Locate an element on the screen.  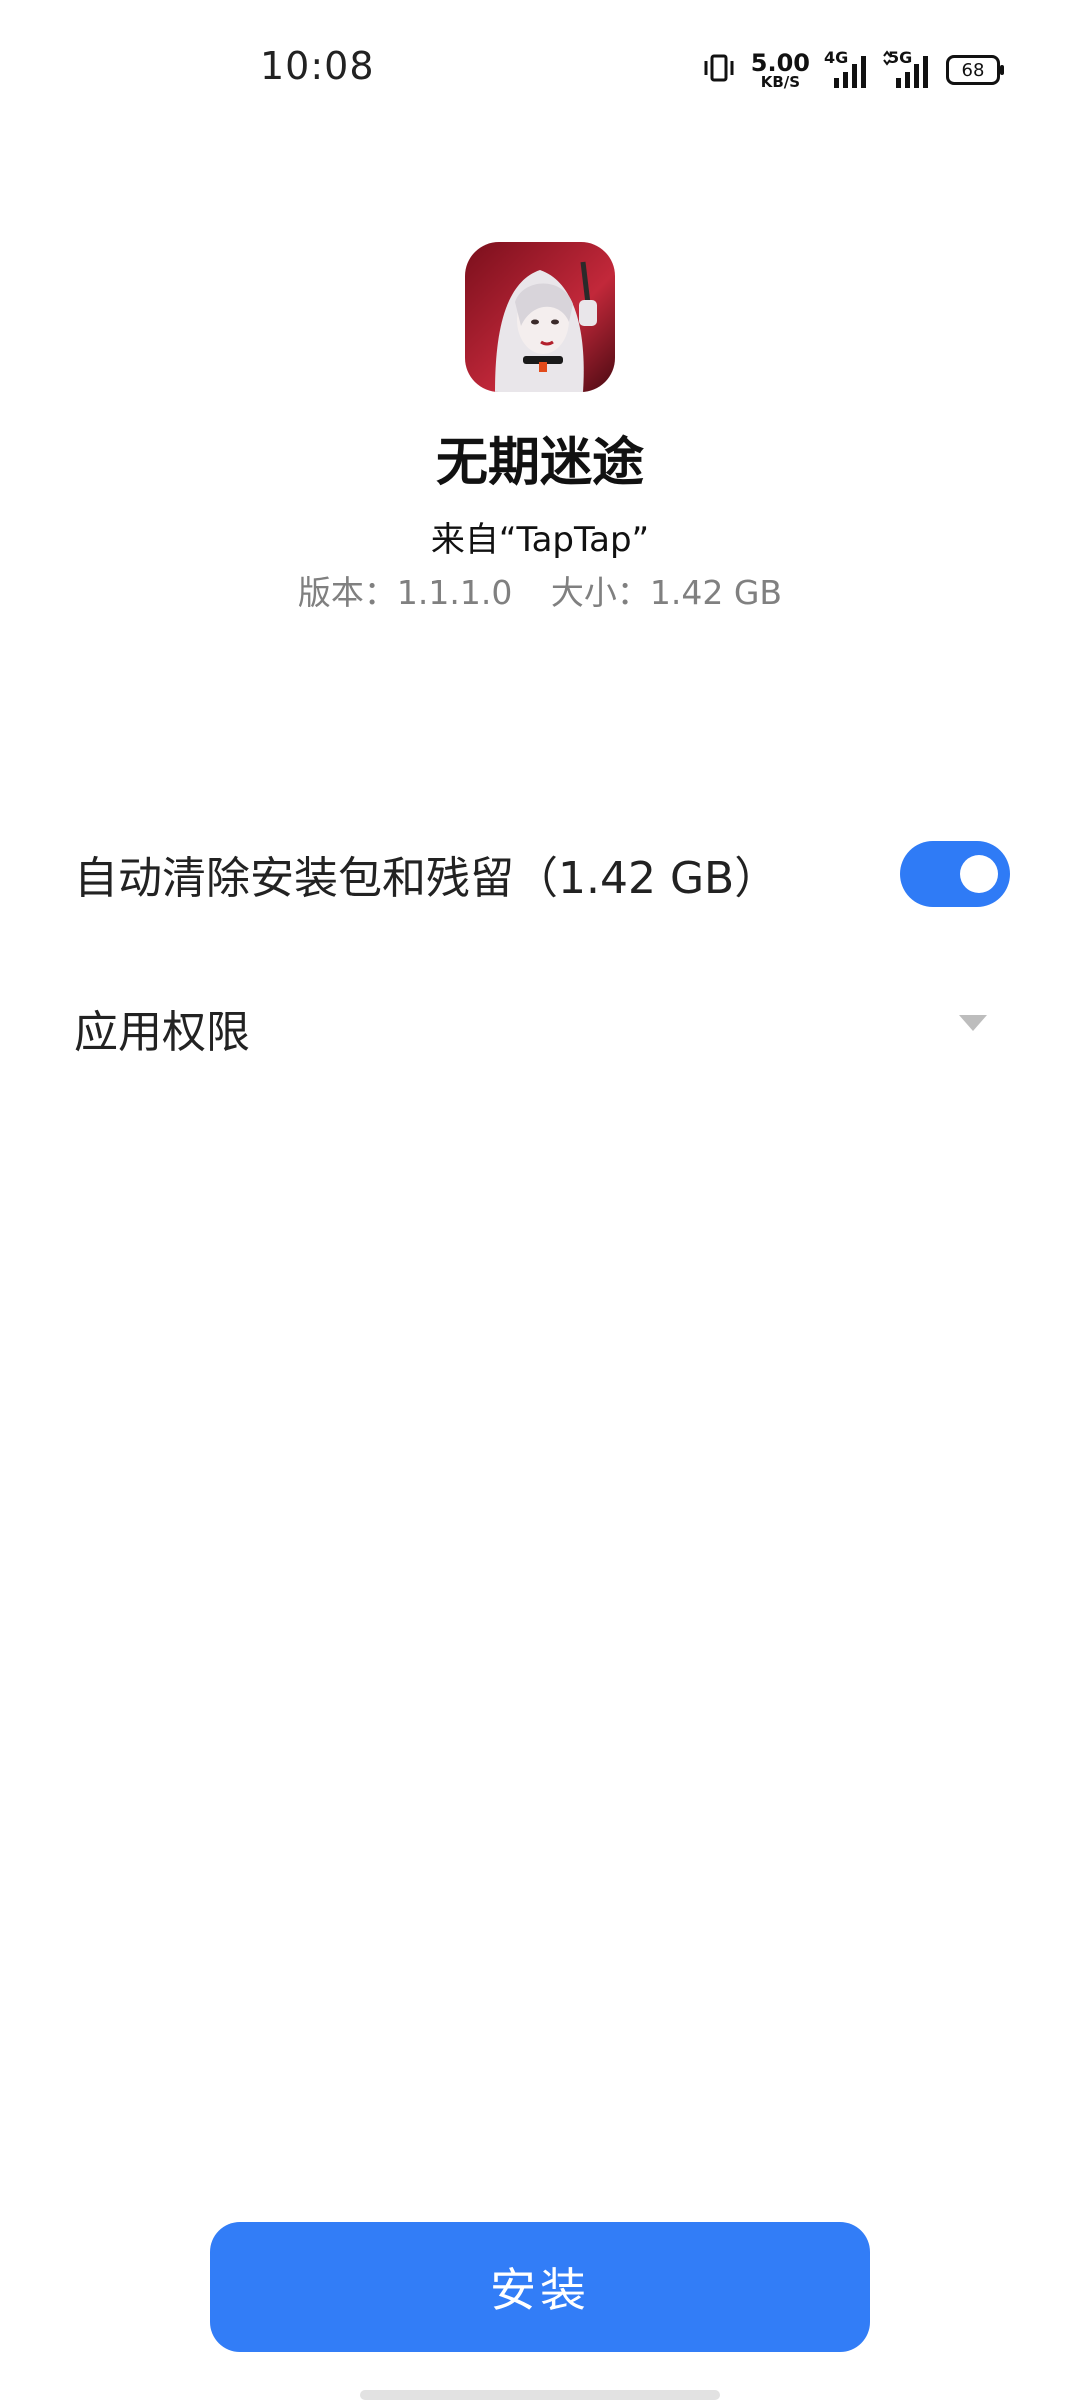
app-source: 来自“TapTap” is located at coordinates (540, 540).